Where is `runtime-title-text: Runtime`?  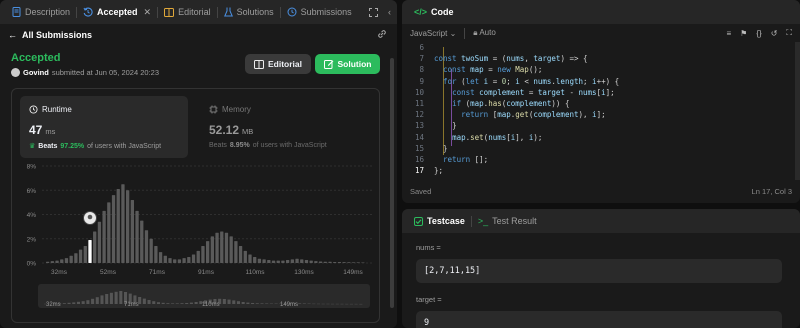
runtime-title-text: Runtime is located at coordinates (57, 109).